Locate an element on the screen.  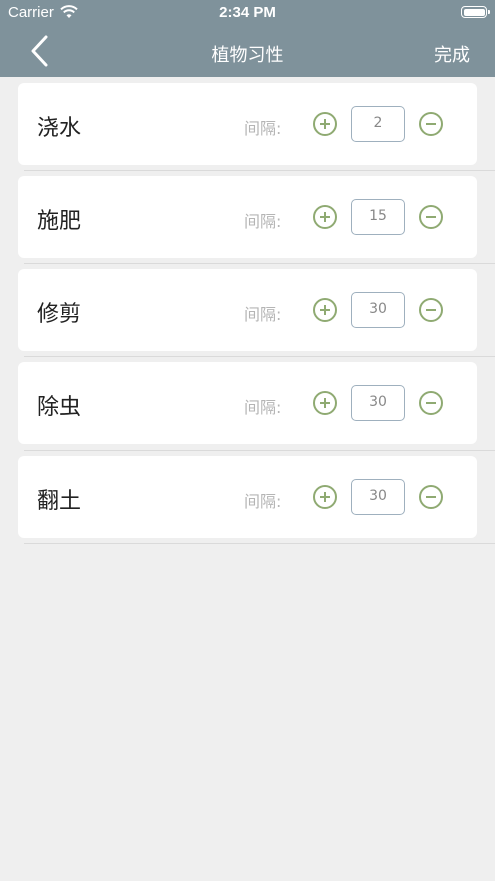
habit-label: 浇水 is located at coordinates (59, 128).